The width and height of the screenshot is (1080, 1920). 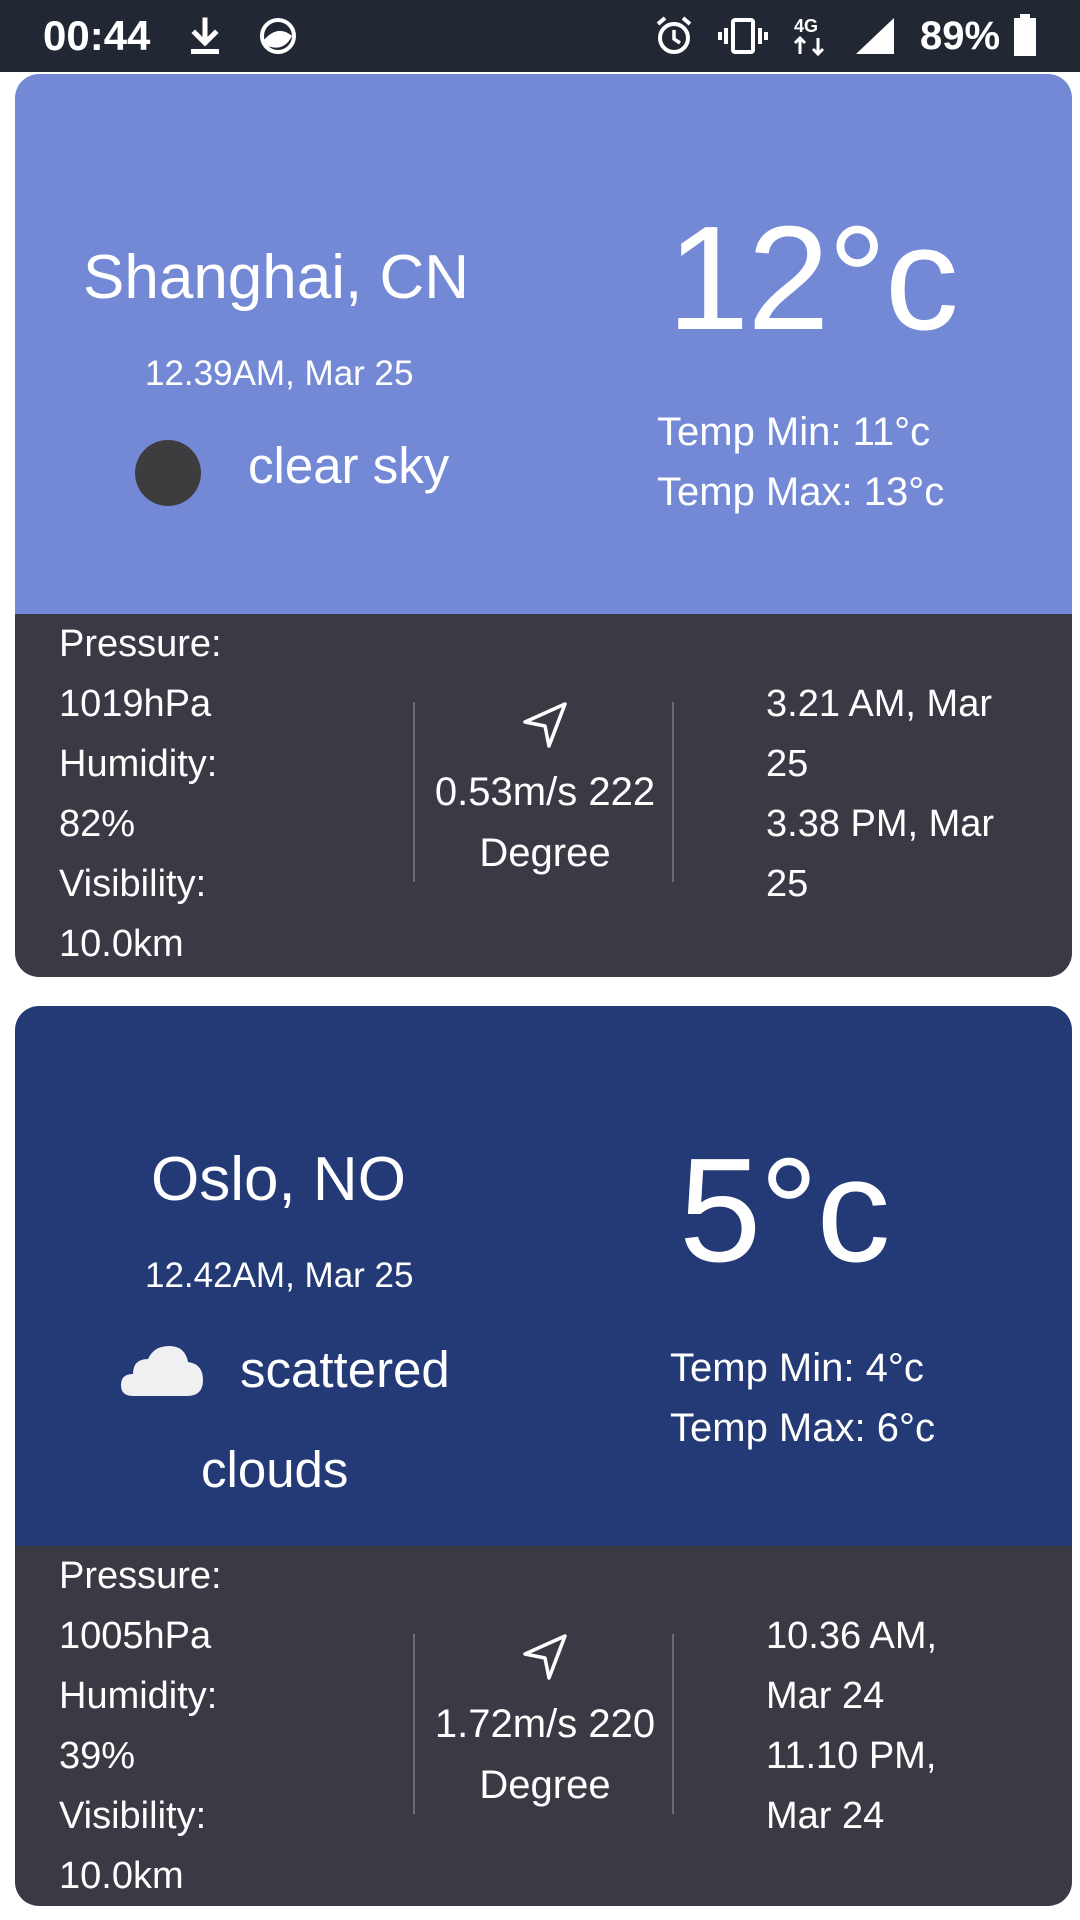 What do you see at coordinates (168, 473) in the screenshot?
I see `clear-sky-icon` at bounding box center [168, 473].